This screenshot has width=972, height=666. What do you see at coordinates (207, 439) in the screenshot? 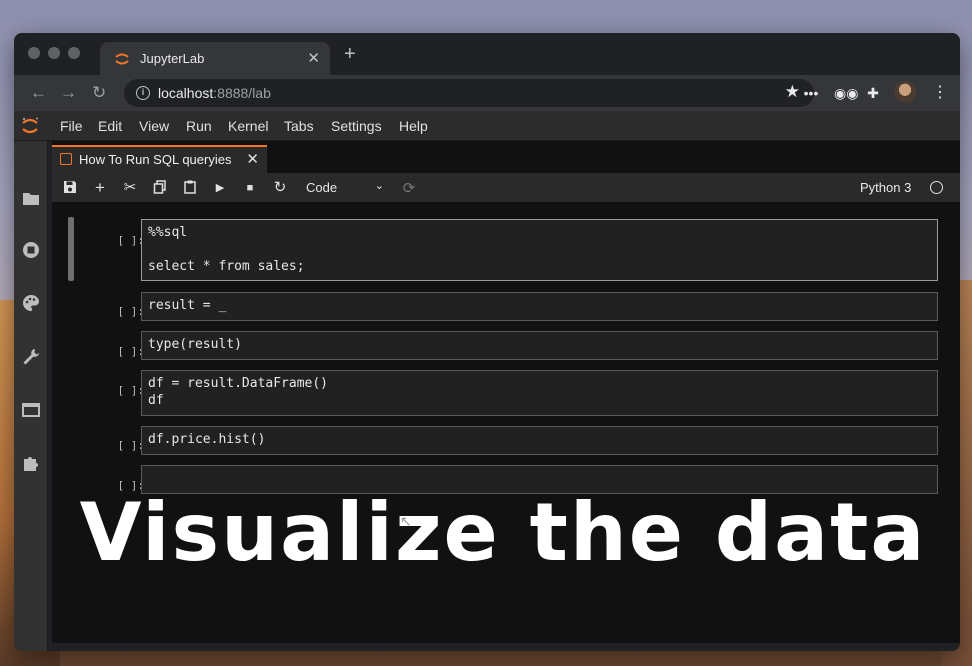
I see `code-line: df.price.hist()` at bounding box center [207, 439].